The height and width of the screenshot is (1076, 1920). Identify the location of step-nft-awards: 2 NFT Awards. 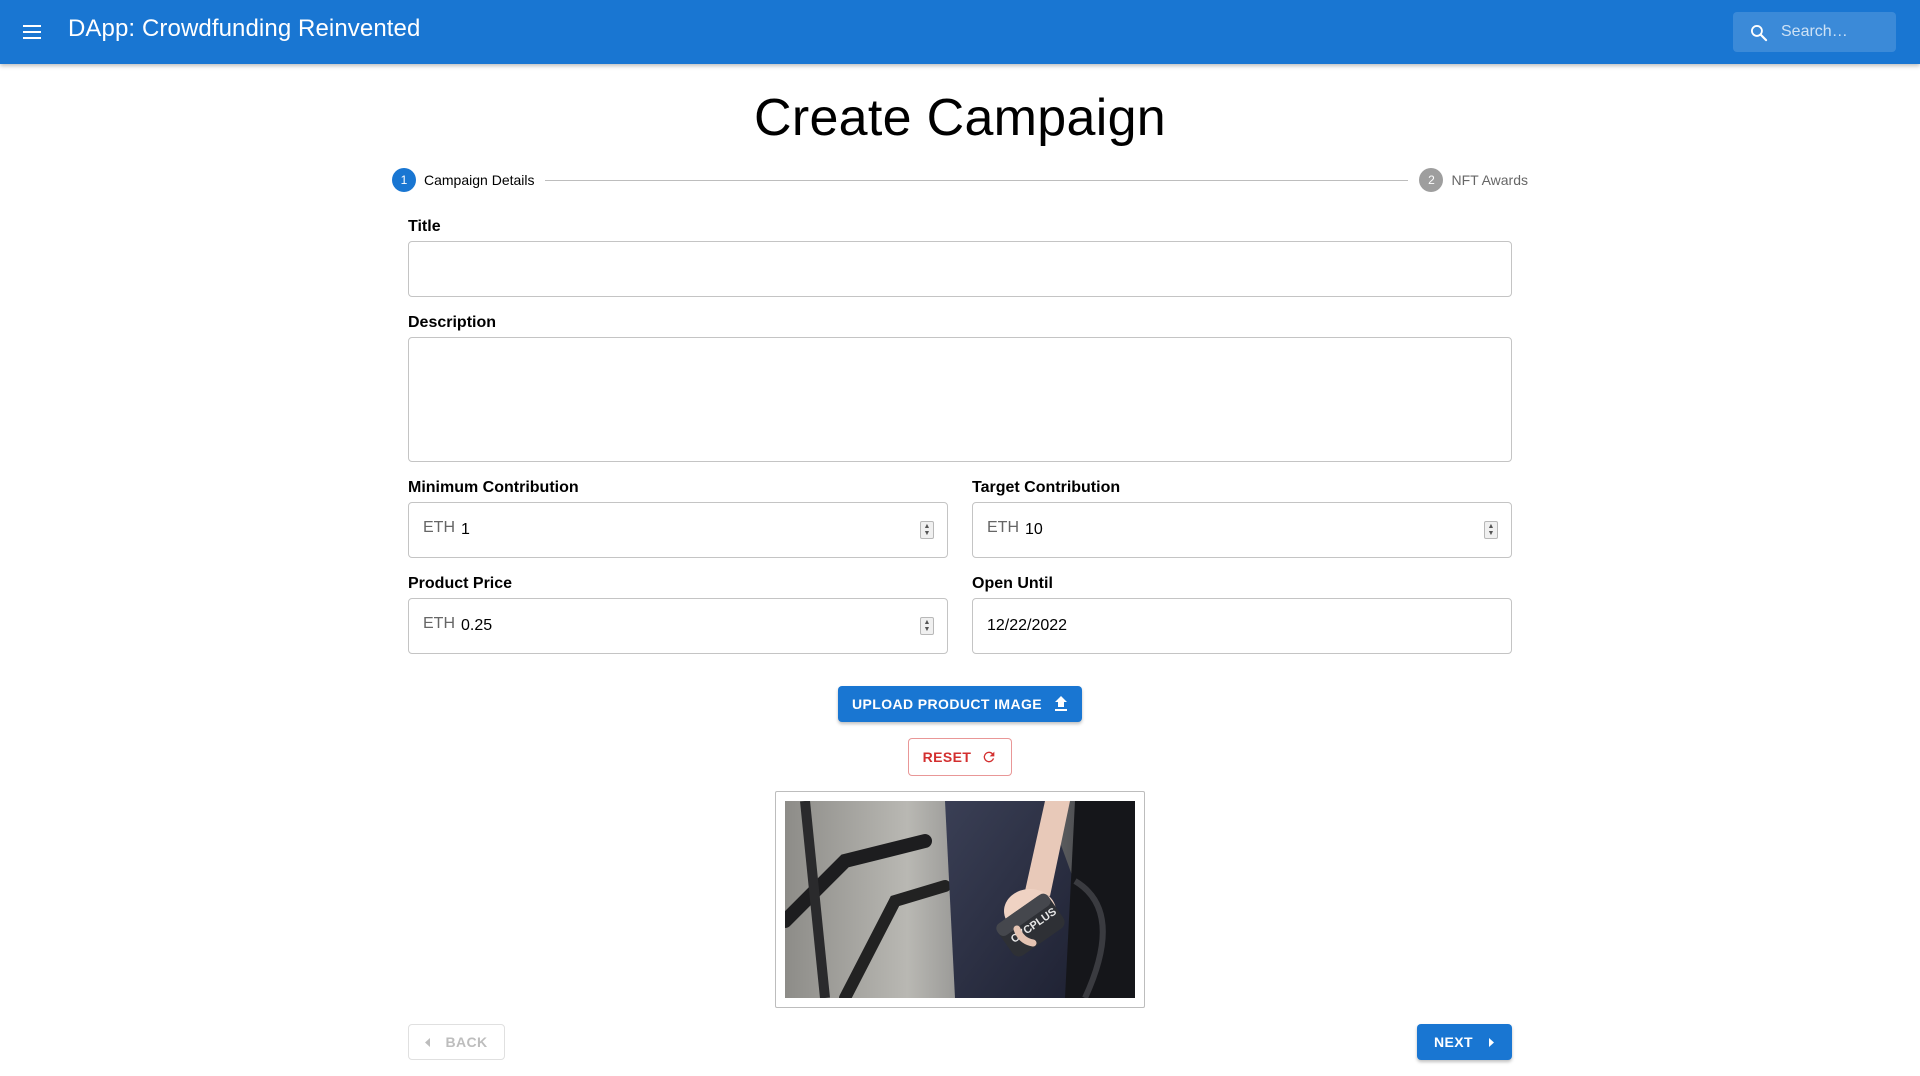
(1473, 180).